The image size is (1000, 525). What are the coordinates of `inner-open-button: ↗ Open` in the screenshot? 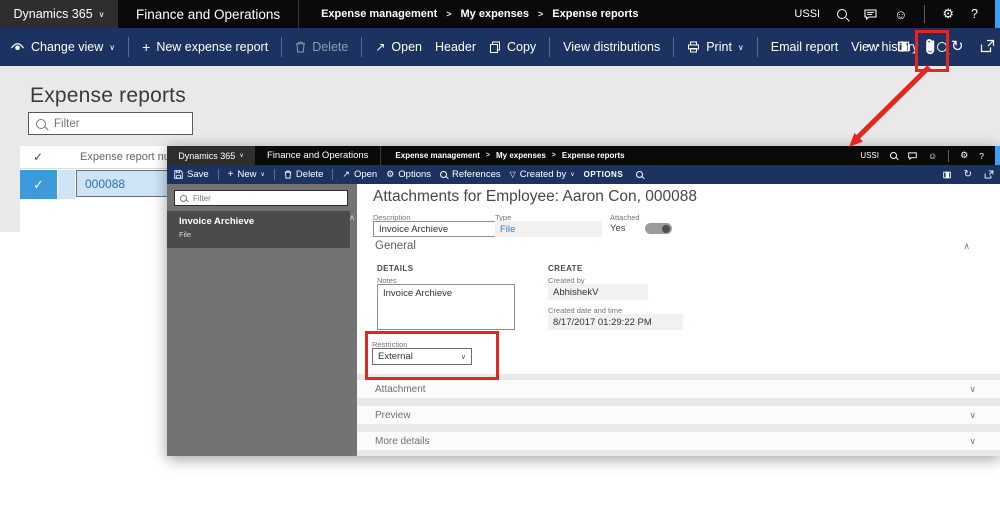 It's located at (359, 174).